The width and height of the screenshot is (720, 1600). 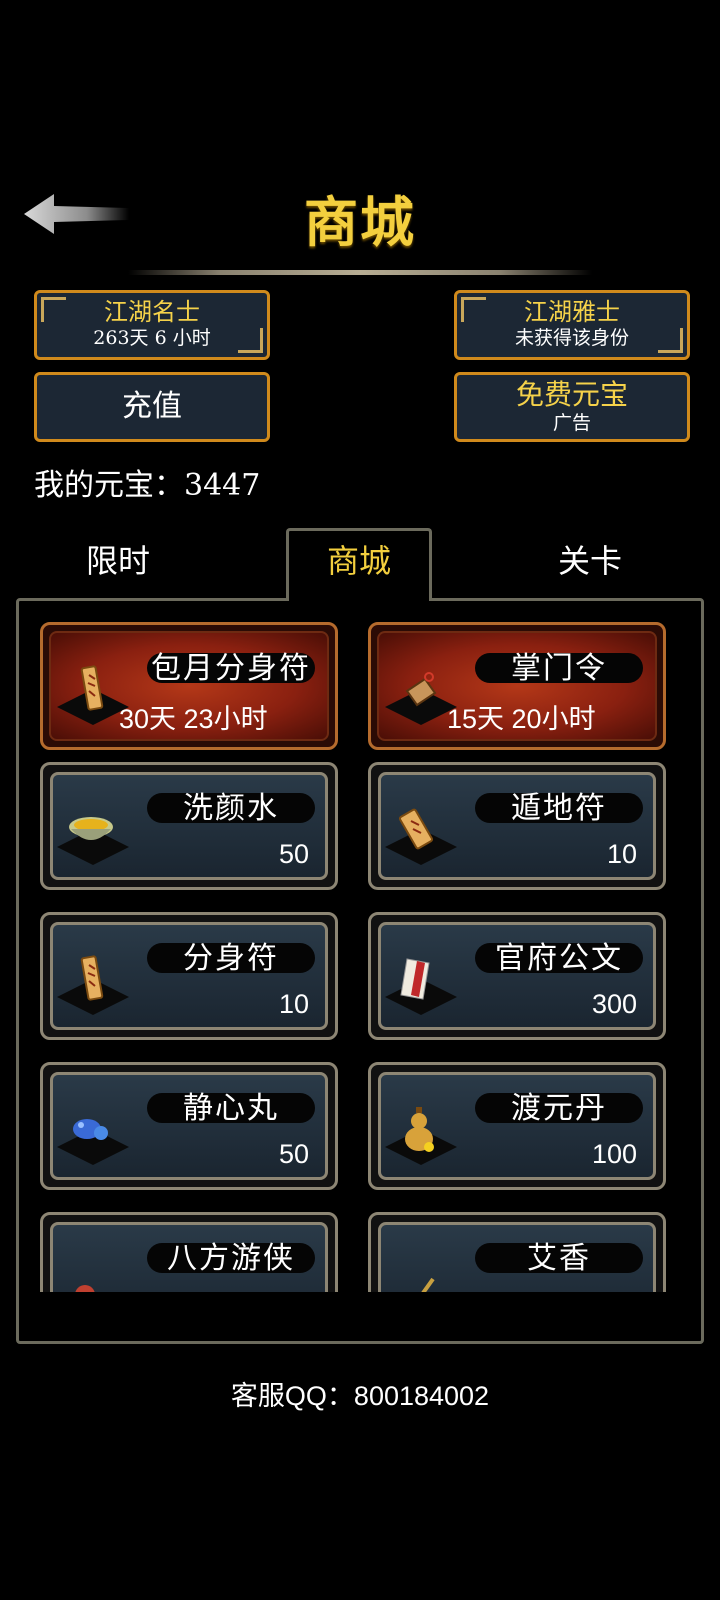 I want to click on item-name: 遁地符, so click(x=559, y=808).